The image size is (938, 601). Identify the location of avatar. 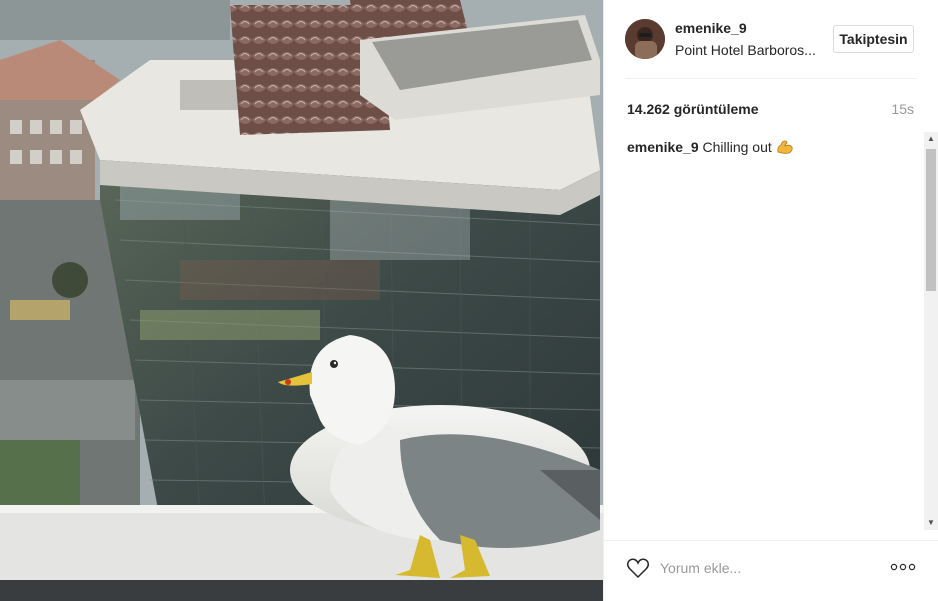
(645, 39).